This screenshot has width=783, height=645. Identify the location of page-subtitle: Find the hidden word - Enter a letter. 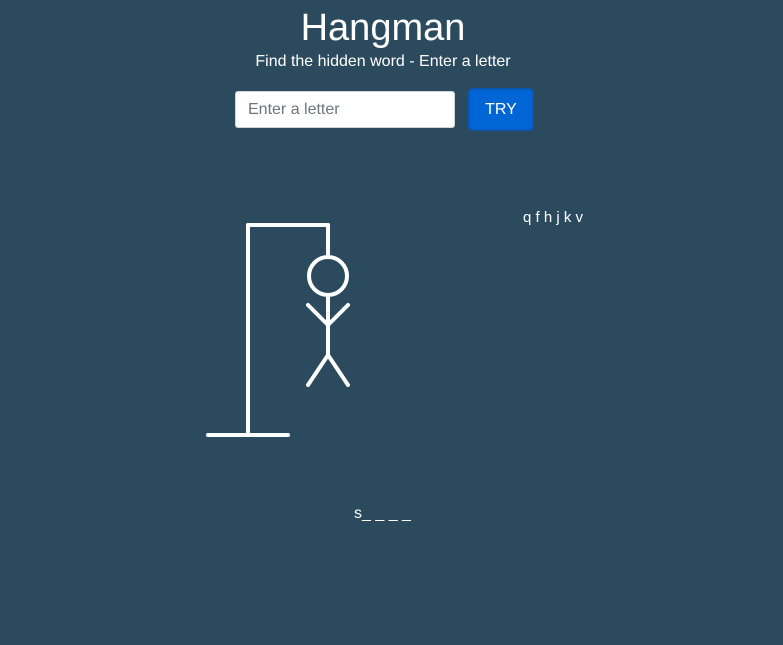
(383, 61).